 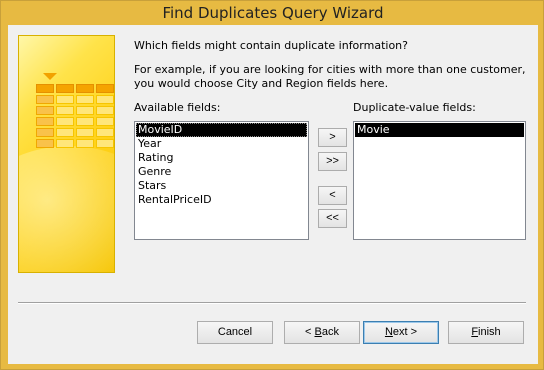 What do you see at coordinates (221, 158) in the screenshot?
I see `list-item: Rating` at bounding box center [221, 158].